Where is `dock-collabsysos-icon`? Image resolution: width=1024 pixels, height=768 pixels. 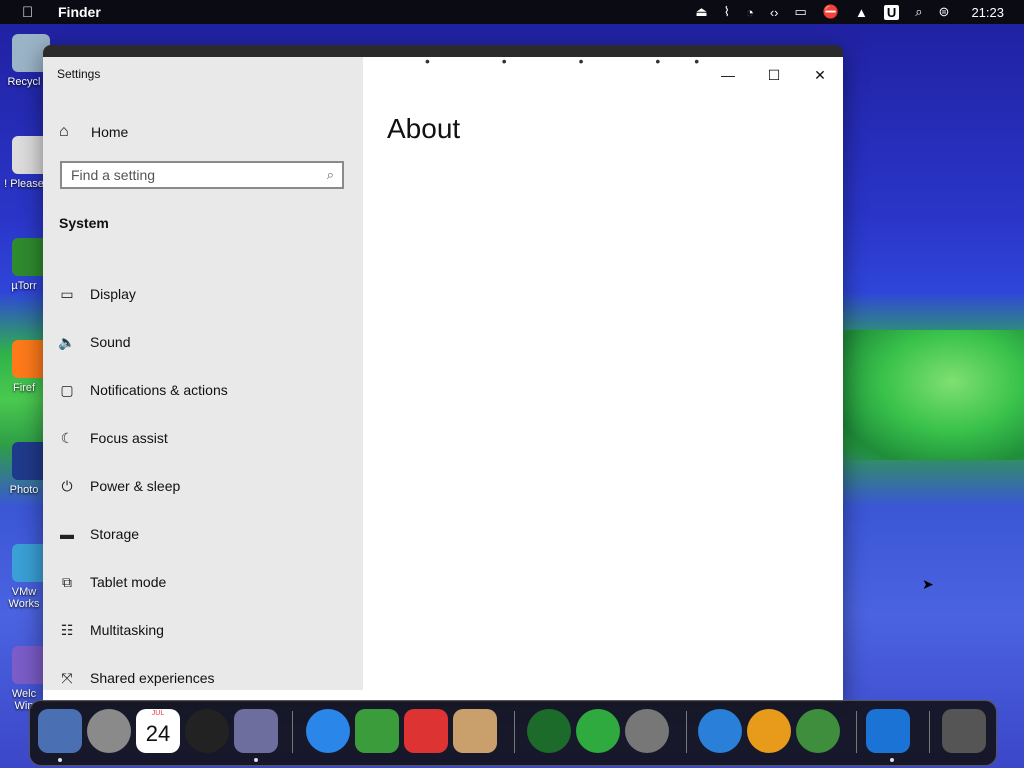
dock-collabsysos-icon is located at coordinates (549, 731).